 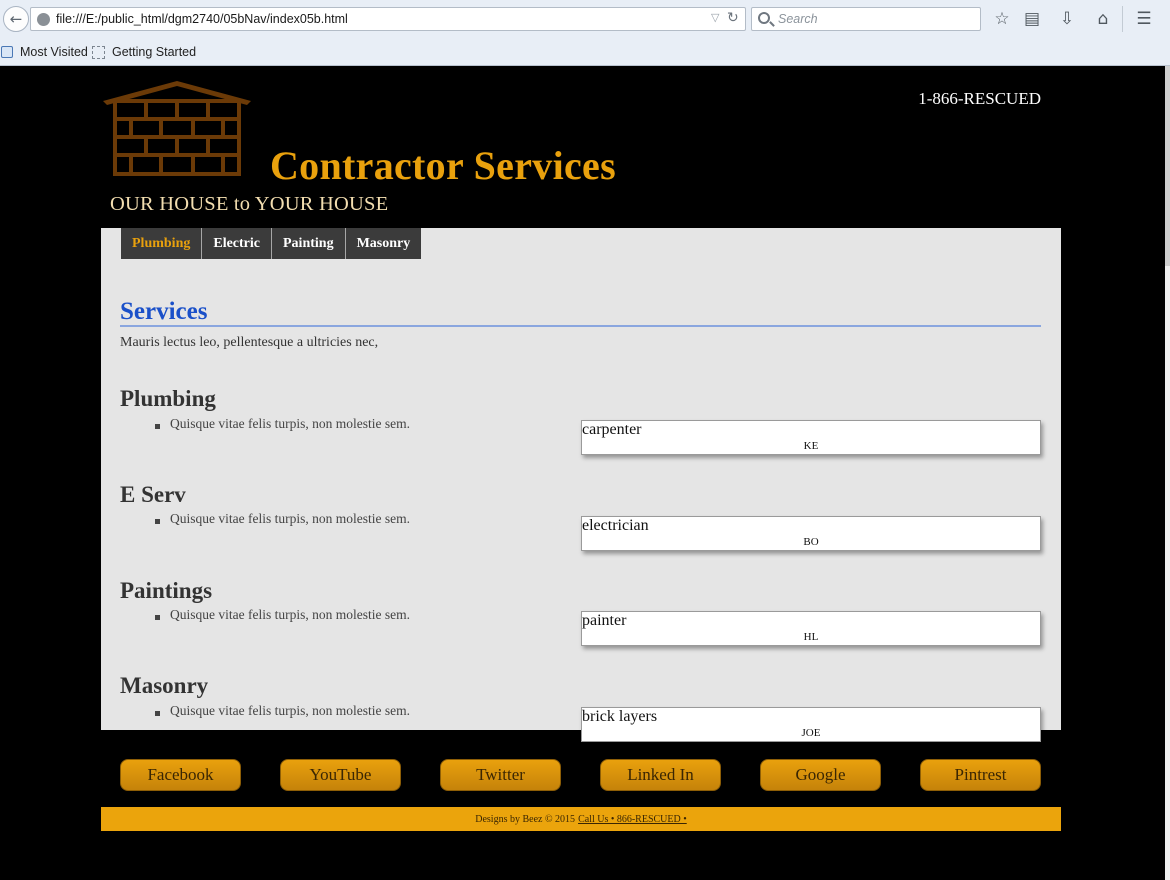 What do you see at coordinates (177, 131) in the screenshot?
I see `house-logo` at bounding box center [177, 131].